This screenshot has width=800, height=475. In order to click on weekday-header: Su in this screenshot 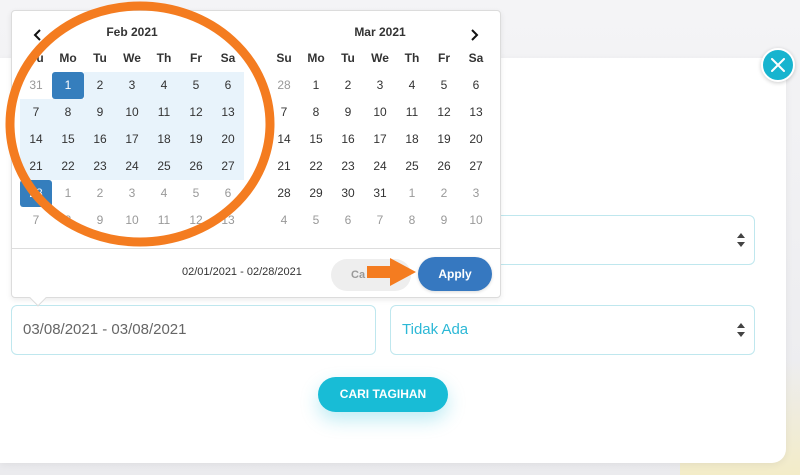, I will do `click(36, 58)`.